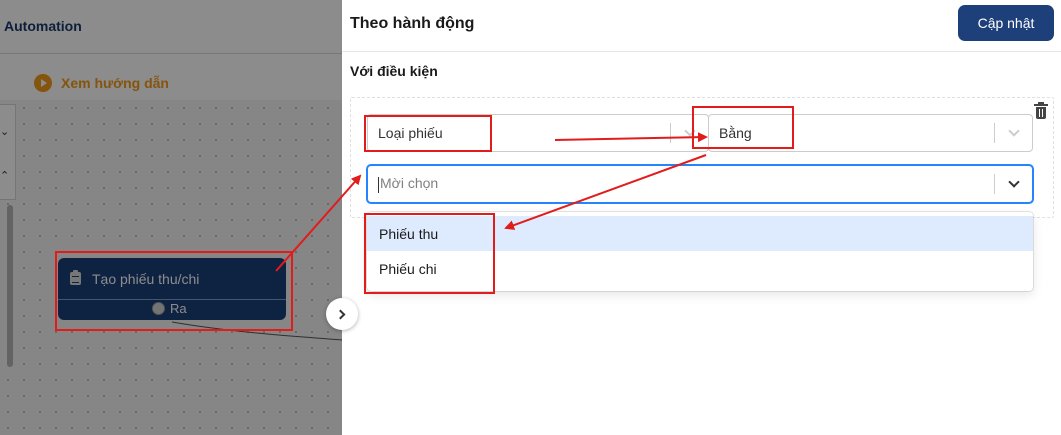 The width and height of the screenshot is (1061, 435). What do you see at coordinates (700, 268) in the screenshot?
I see `option-phieu-chi: Phiếu chi` at bounding box center [700, 268].